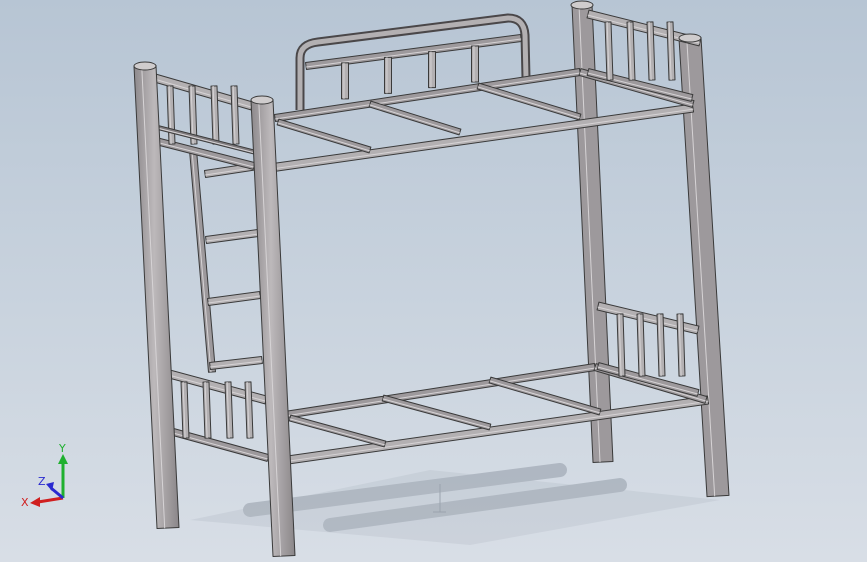  I want to click on upper-slat-1-edge, so click(323, 137).